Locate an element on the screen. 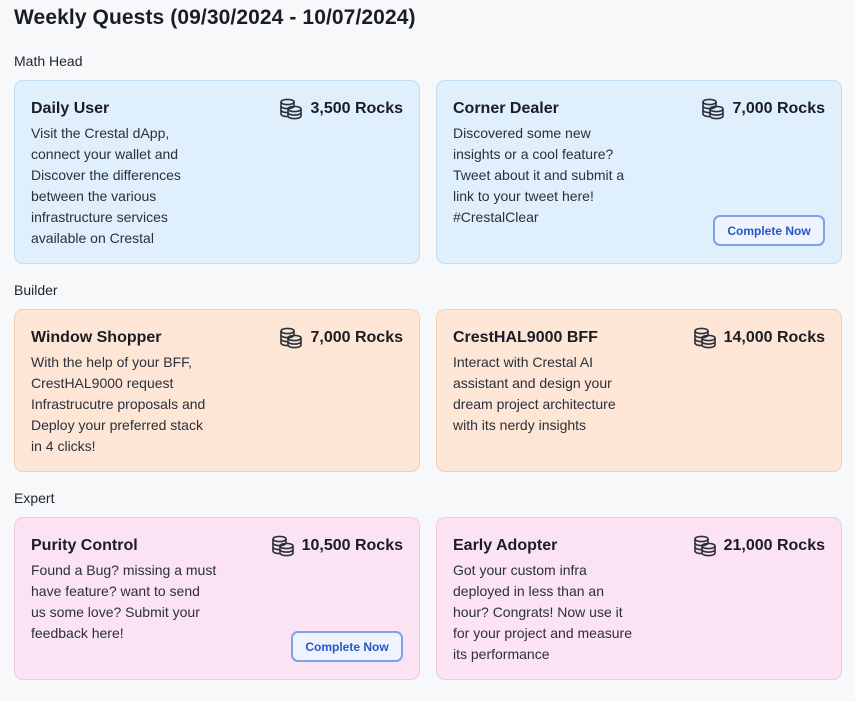 The height and width of the screenshot is (701, 855). quest-reward: 3,500 Rocks is located at coordinates (341, 109).